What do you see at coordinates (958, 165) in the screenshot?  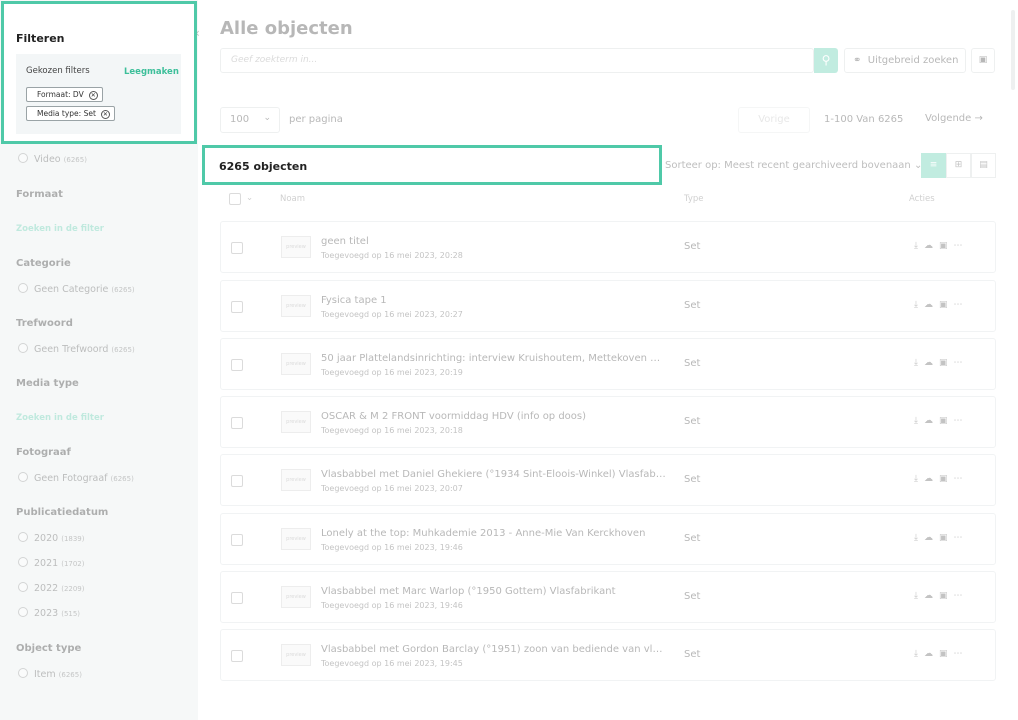 I see `grid-view-button: ⊞` at bounding box center [958, 165].